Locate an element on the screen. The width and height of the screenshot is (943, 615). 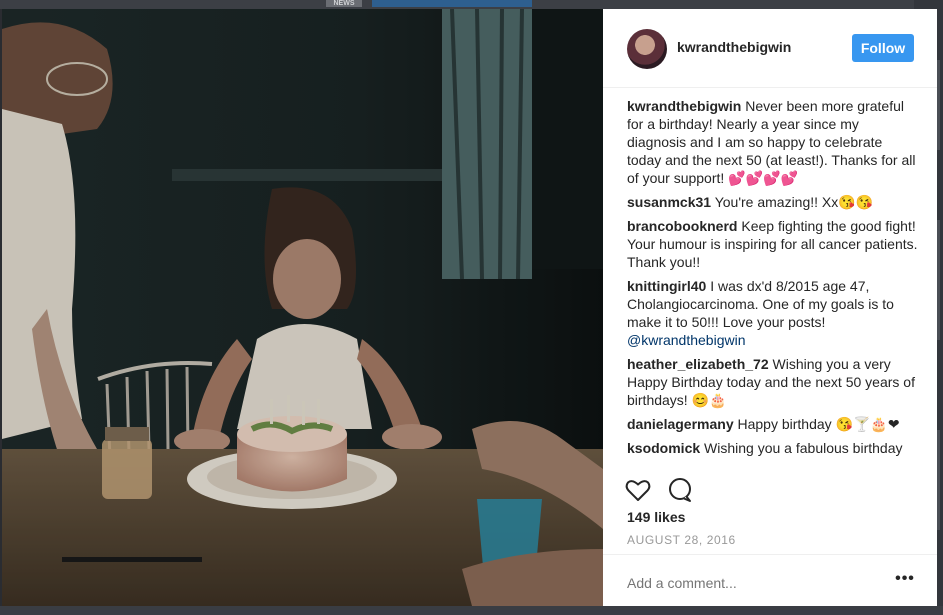
comment-mention-link: @kwrandthebigwin is located at coordinates (686, 340).